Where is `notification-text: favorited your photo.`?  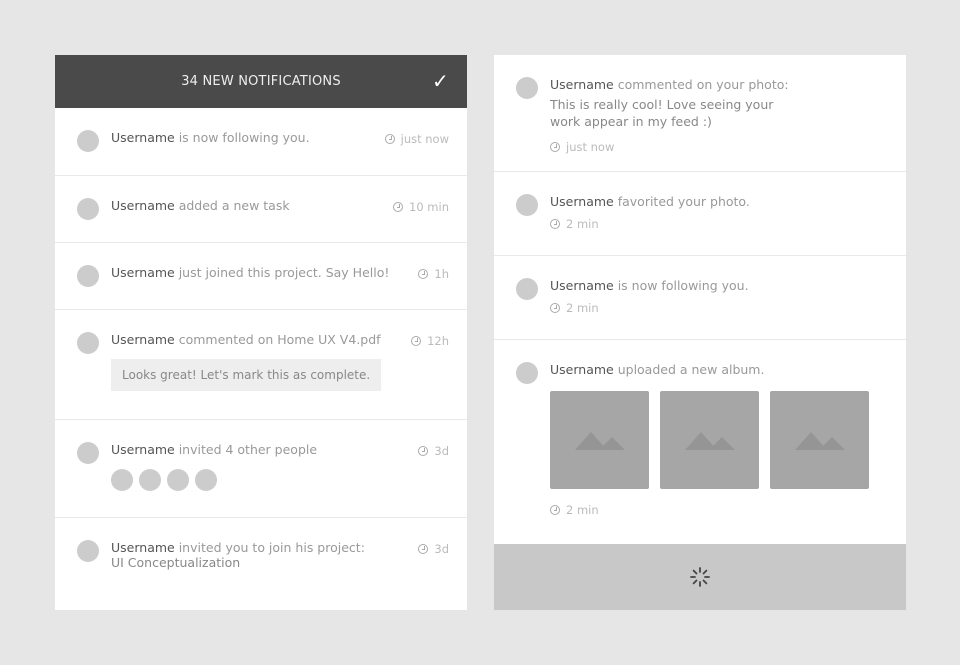 notification-text: favorited your photo. is located at coordinates (681, 201).